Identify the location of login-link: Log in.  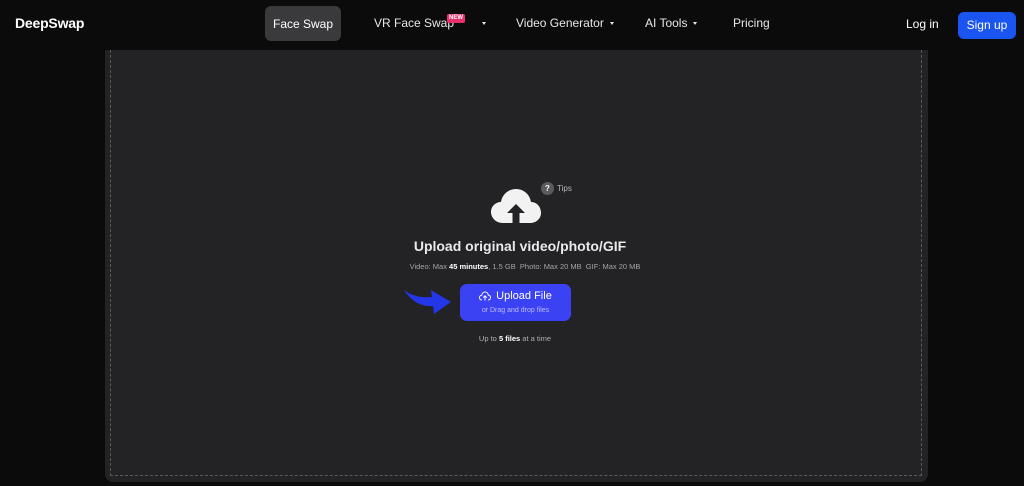
(922, 24).